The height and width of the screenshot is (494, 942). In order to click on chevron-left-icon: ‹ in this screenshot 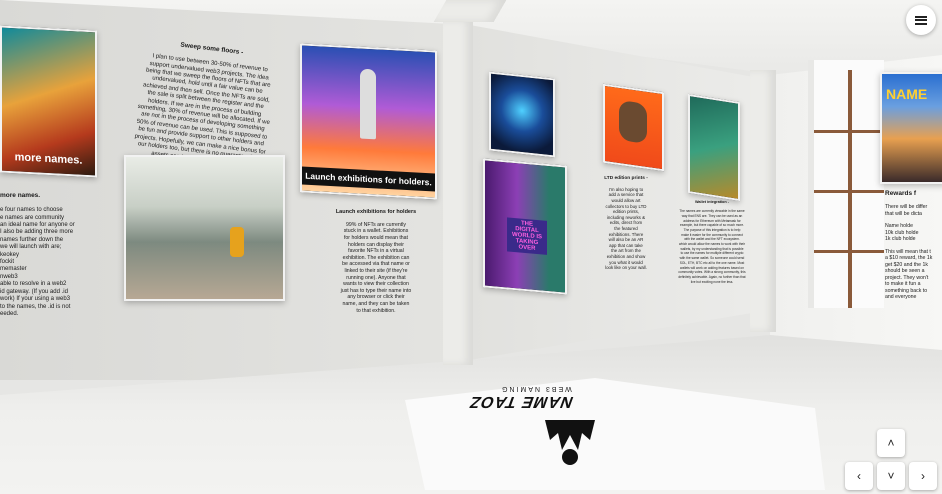, I will do `click(859, 476)`.